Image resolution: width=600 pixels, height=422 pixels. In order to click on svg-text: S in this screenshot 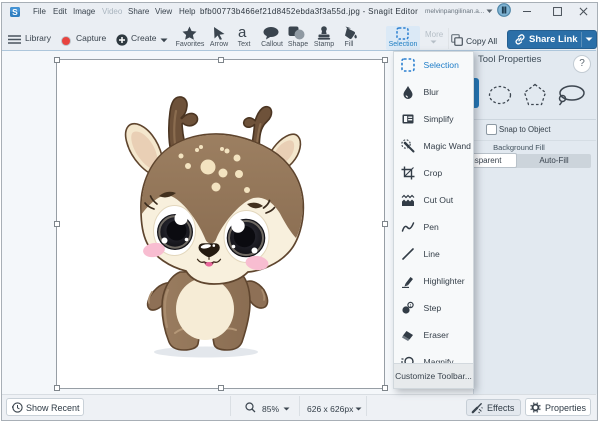, I will do `click(15, 12)`.